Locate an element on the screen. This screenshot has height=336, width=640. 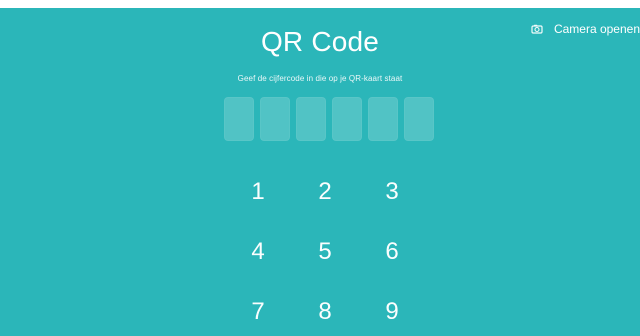
keypad-key-5: 5 is located at coordinates (325, 252).